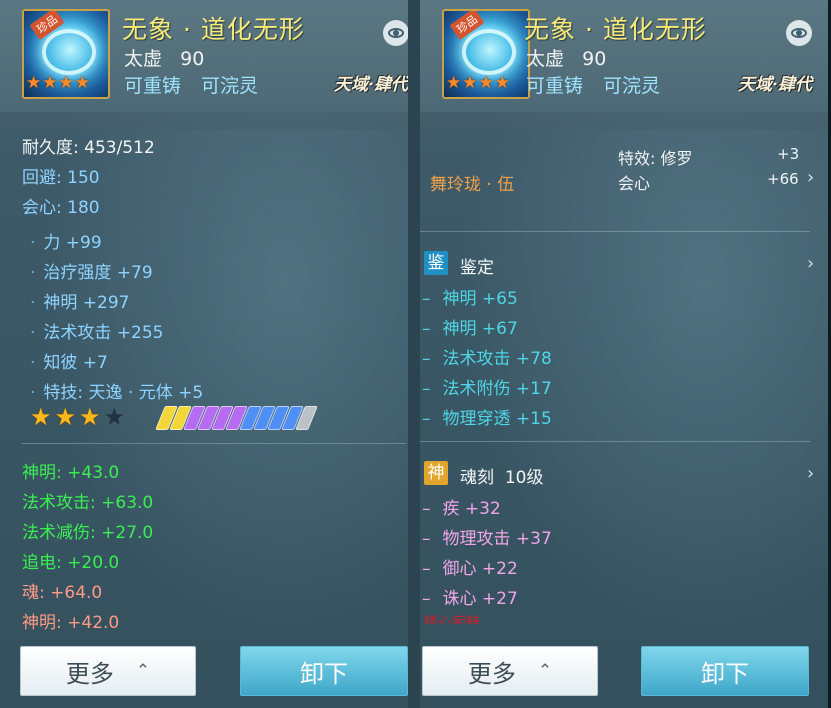 This screenshot has height=708, width=831. Describe the element at coordinates (88, 533) in the screenshot. I see `bonus-stat: 法术减伤: +27.0` at that location.